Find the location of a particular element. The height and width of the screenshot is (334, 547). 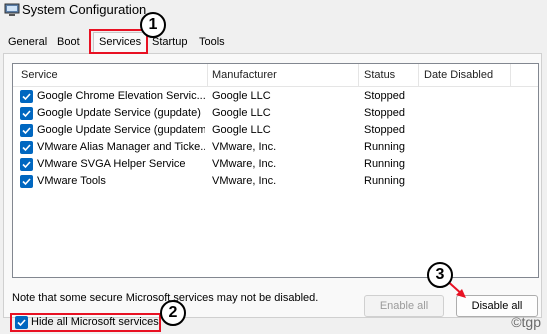

step-badge-1: 1 is located at coordinates (153, 25).